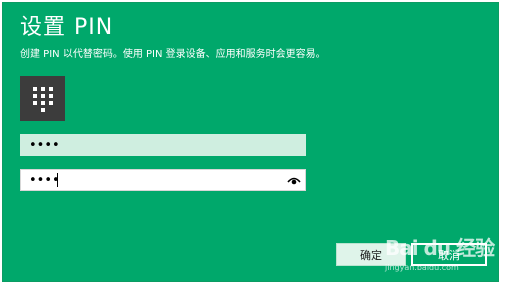 This screenshot has width=505, height=286. I want to click on text-caret, so click(57, 180).